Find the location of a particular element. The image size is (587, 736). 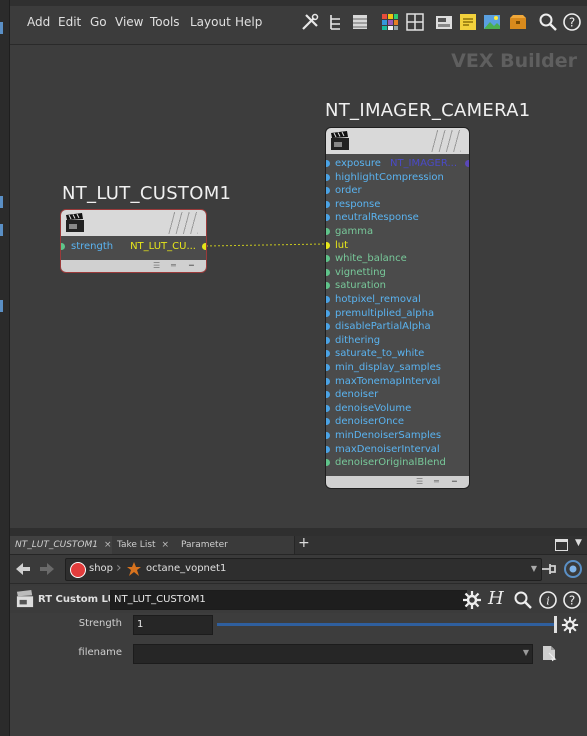

list-view-icon is located at coordinates (360, 22).